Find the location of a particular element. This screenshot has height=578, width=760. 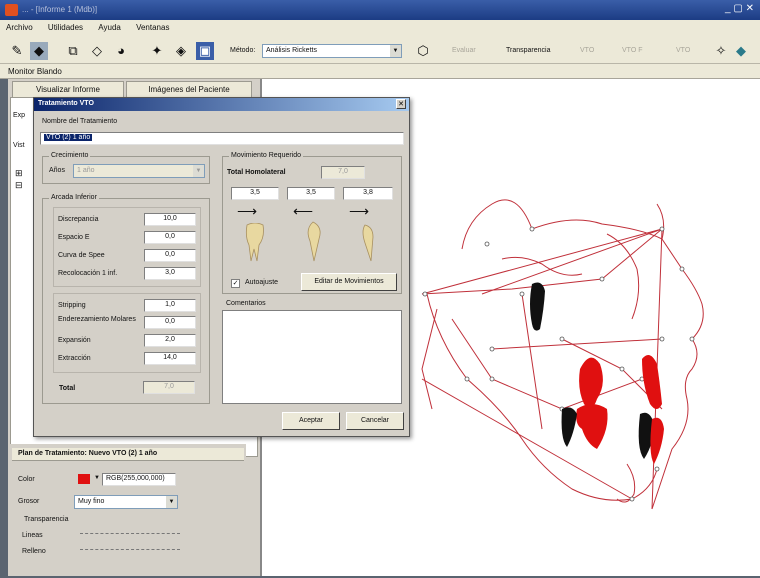

premolar-dark-icon is located at coordinates (569, 427).